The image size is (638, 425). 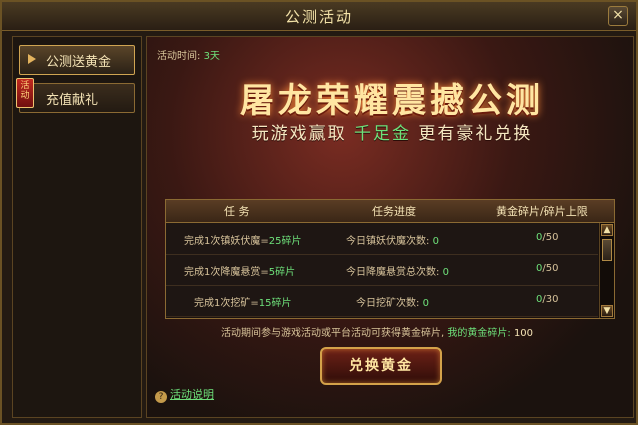 What do you see at coordinates (25, 93) in the screenshot?
I see `activity-badge: 活动` at bounding box center [25, 93].